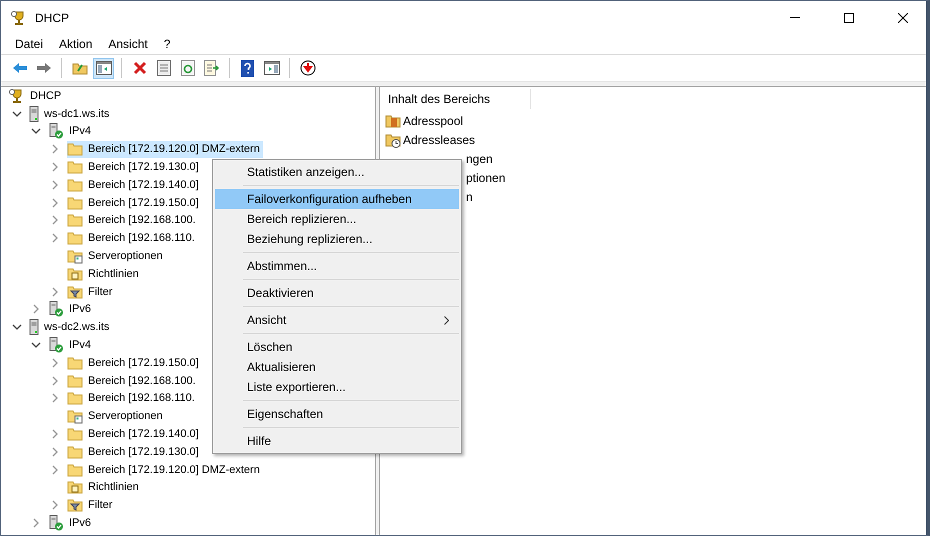 Image resolution: width=930 pixels, height=536 pixels. Describe the element at coordinates (337, 441) in the screenshot. I see `menu-item: Hilfe` at that location.